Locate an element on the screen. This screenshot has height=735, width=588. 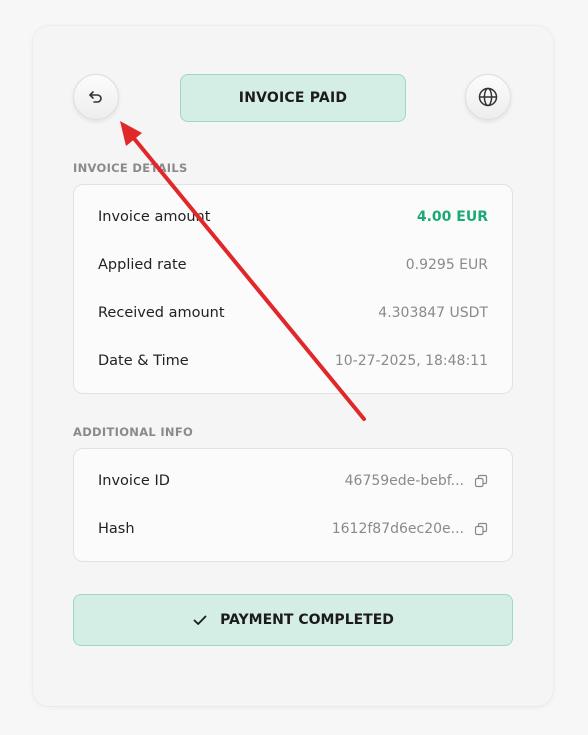
undo-arrow-icon is located at coordinates (96, 97).